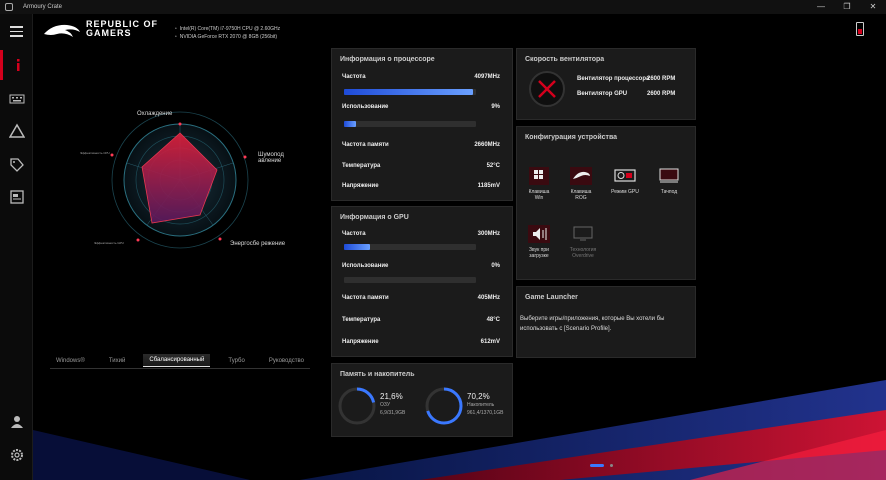 This screenshot has width=886, height=480. I want to click on config-panel-title: Конфигурация устройства, so click(571, 137).